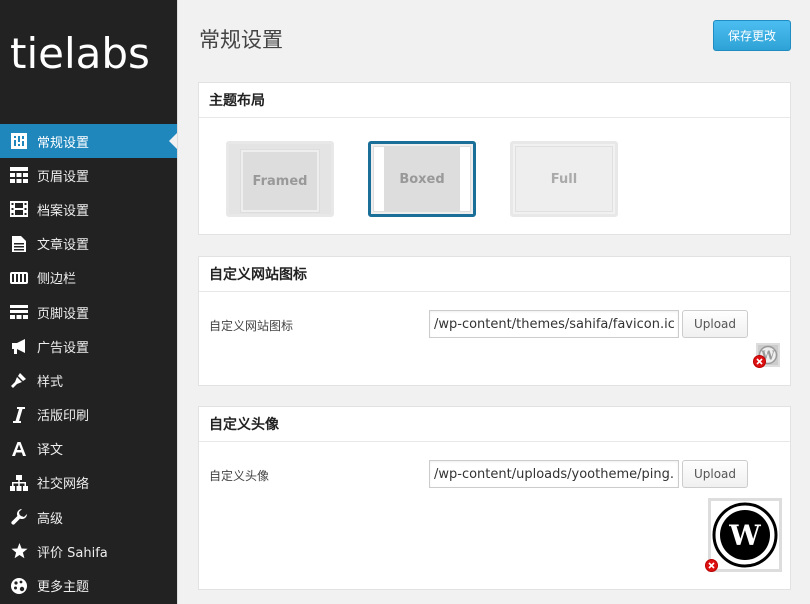 This screenshot has width=810, height=604. I want to click on megaphone-icon, so click(19, 346).